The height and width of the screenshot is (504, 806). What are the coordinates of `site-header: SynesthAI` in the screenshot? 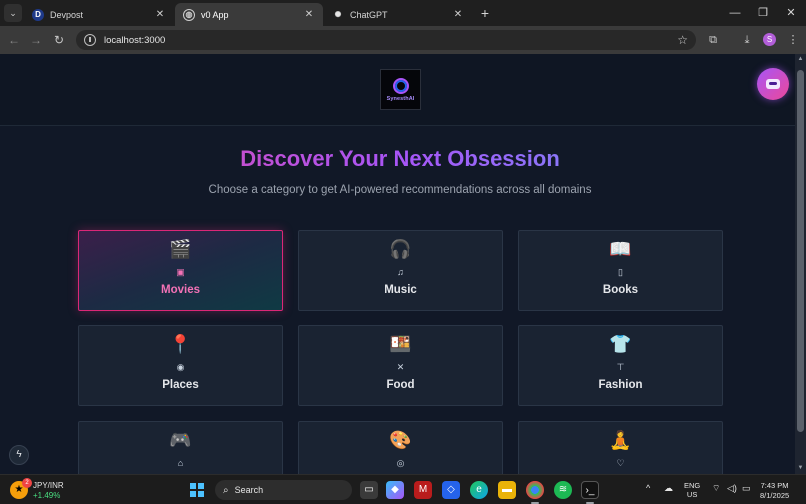 It's located at (397, 90).